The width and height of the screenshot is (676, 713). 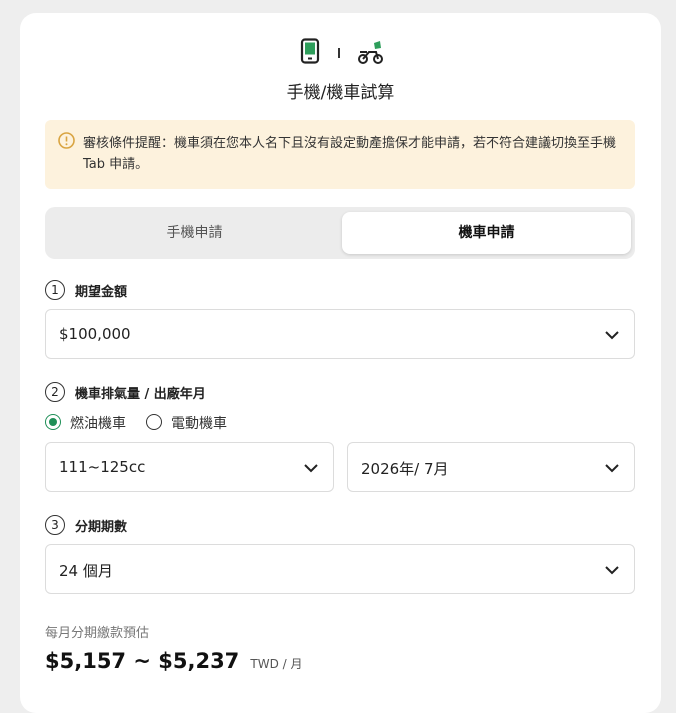 What do you see at coordinates (340, 93) in the screenshot?
I see `page-title: 手機/機車試算` at bounding box center [340, 93].